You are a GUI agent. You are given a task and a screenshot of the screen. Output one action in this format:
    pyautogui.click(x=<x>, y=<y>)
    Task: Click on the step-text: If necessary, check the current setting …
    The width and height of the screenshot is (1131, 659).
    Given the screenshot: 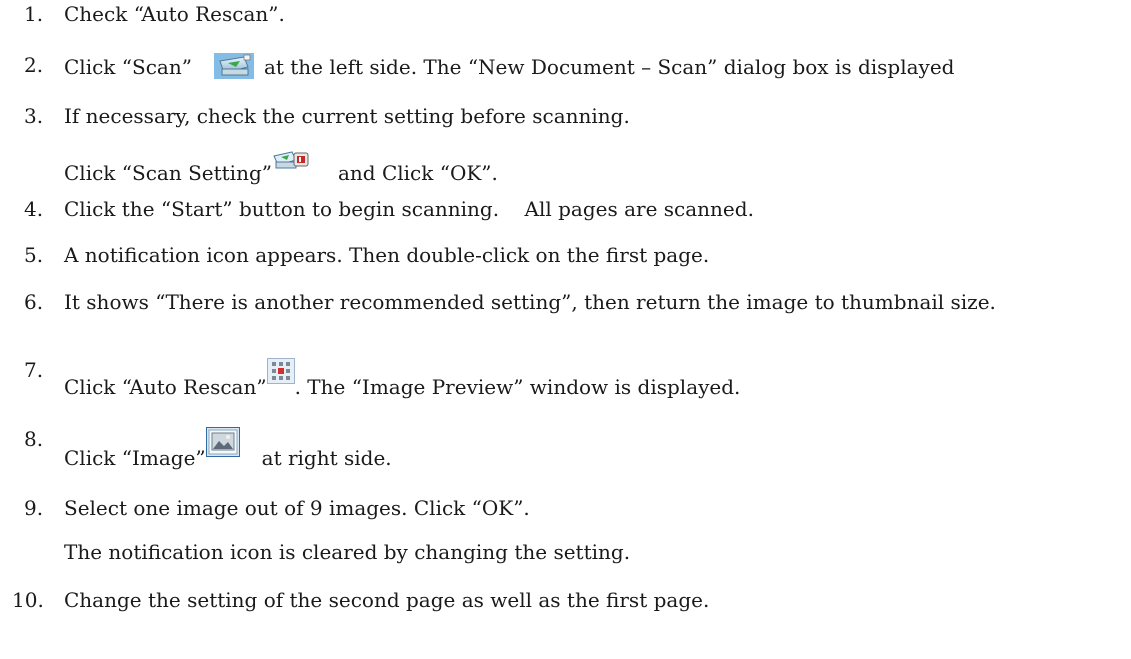 What is the action you would take?
    pyautogui.click(x=347, y=116)
    